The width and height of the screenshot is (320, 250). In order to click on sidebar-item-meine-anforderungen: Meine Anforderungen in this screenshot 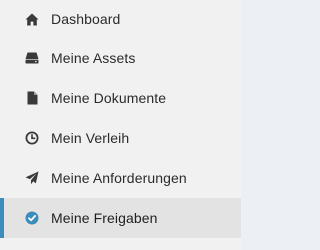, I will do `click(120, 178)`.